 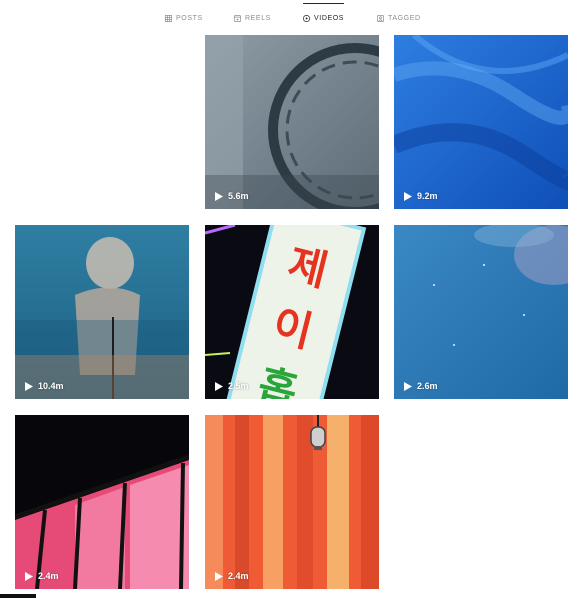 What do you see at coordinates (189, 18) in the screenshot?
I see `tab-posts-label: POSTS` at bounding box center [189, 18].